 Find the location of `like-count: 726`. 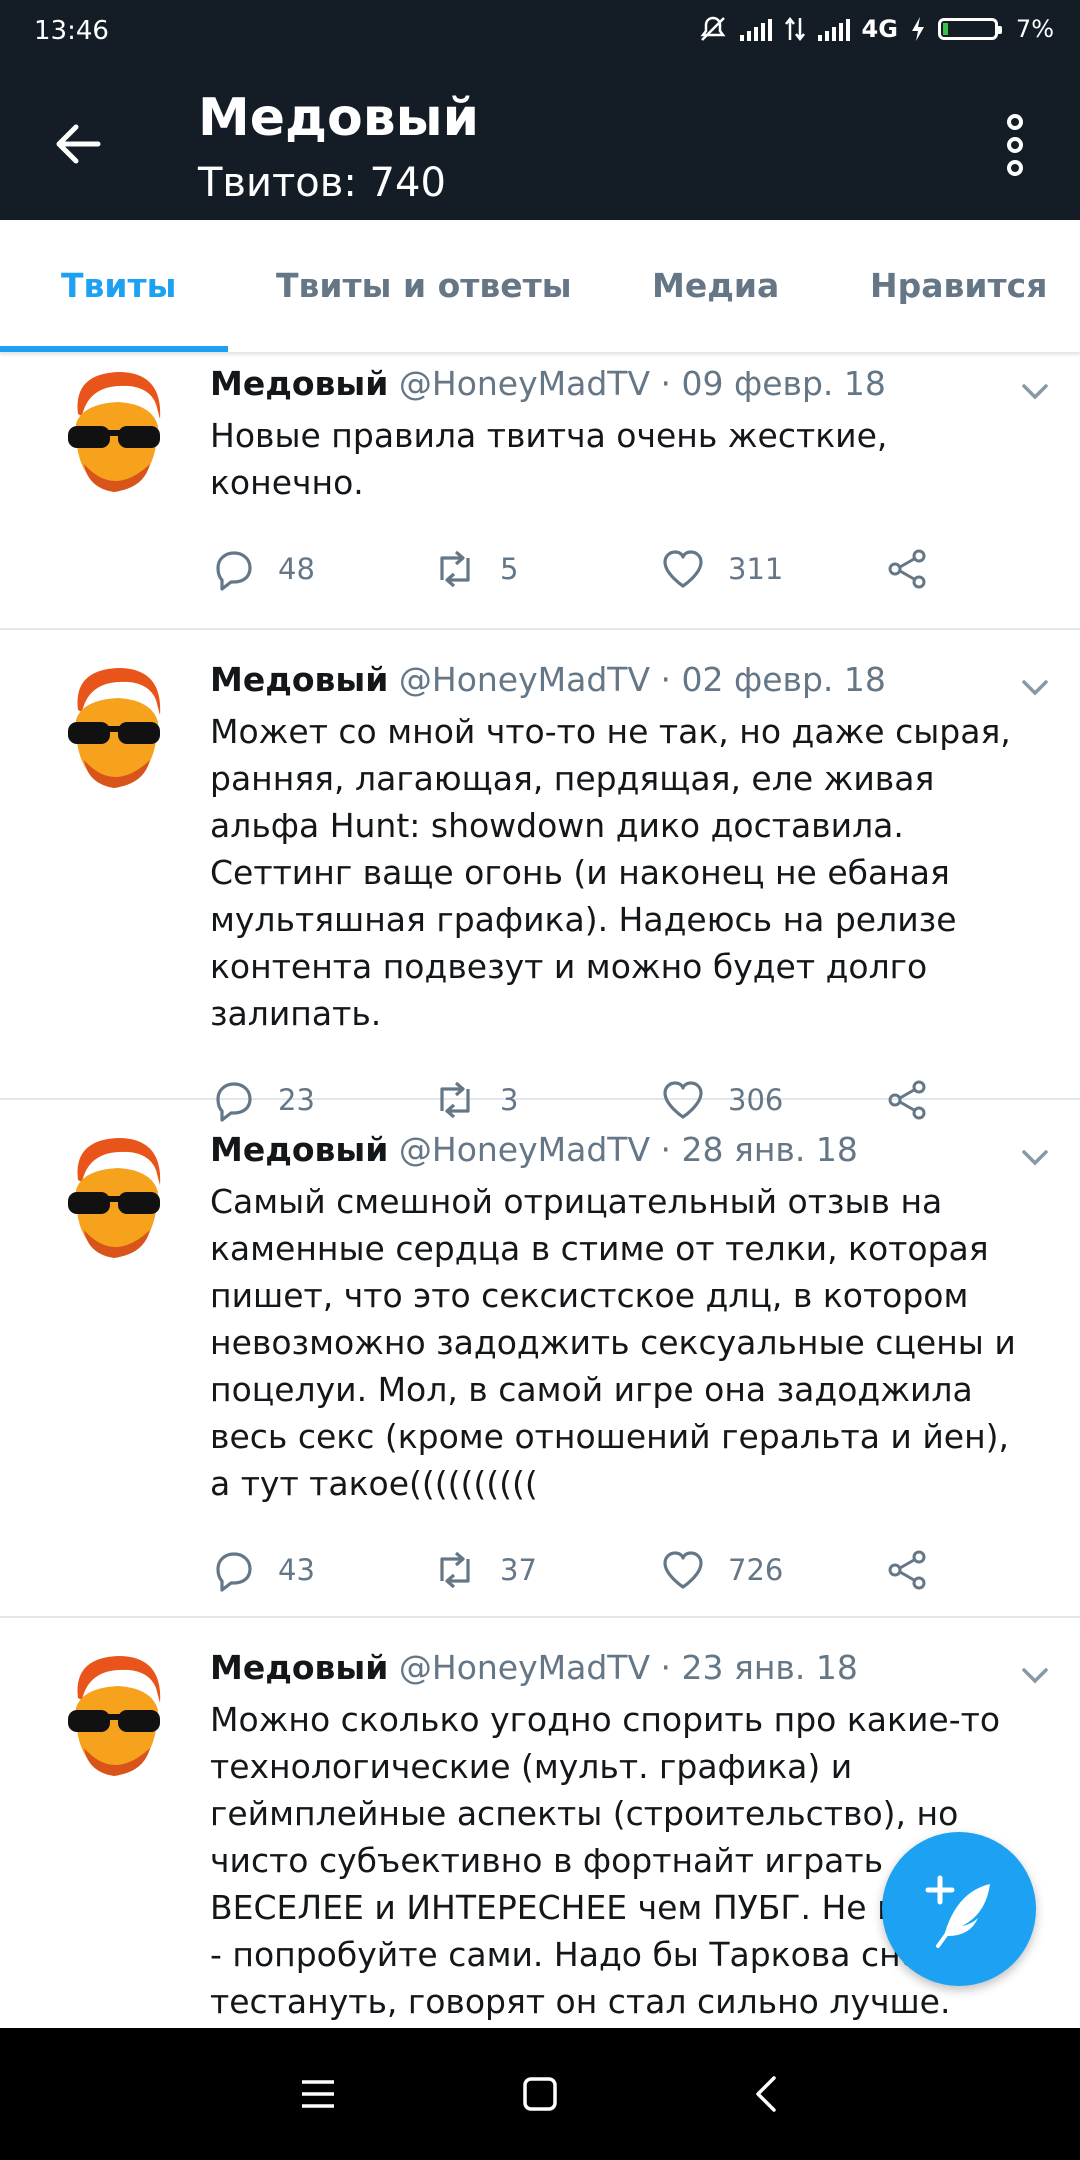

like-count: 726 is located at coordinates (756, 1570).